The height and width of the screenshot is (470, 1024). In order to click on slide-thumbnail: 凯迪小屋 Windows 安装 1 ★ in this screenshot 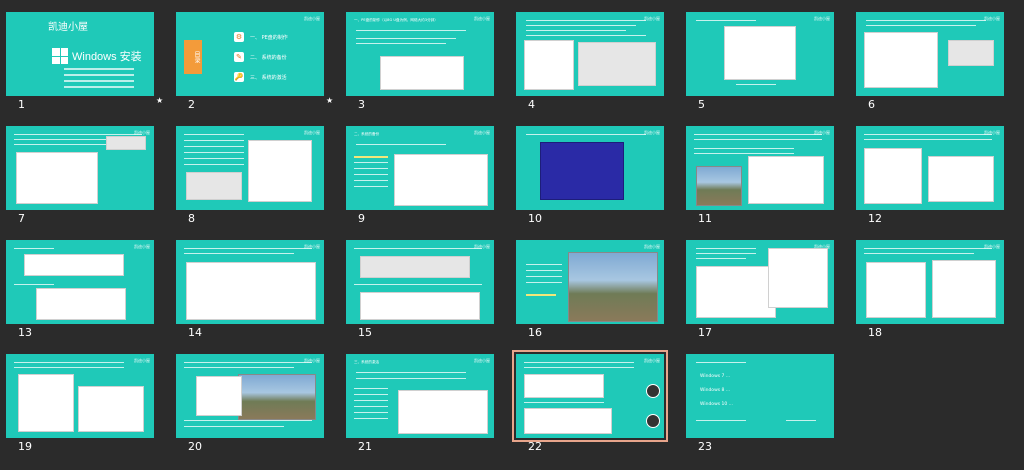, I will do `click(84, 66)`.